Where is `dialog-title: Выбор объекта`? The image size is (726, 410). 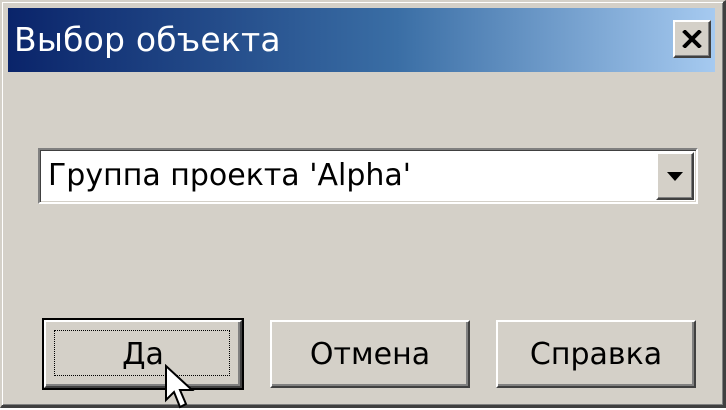 dialog-title: Выбор объекта is located at coordinates (147, 39).